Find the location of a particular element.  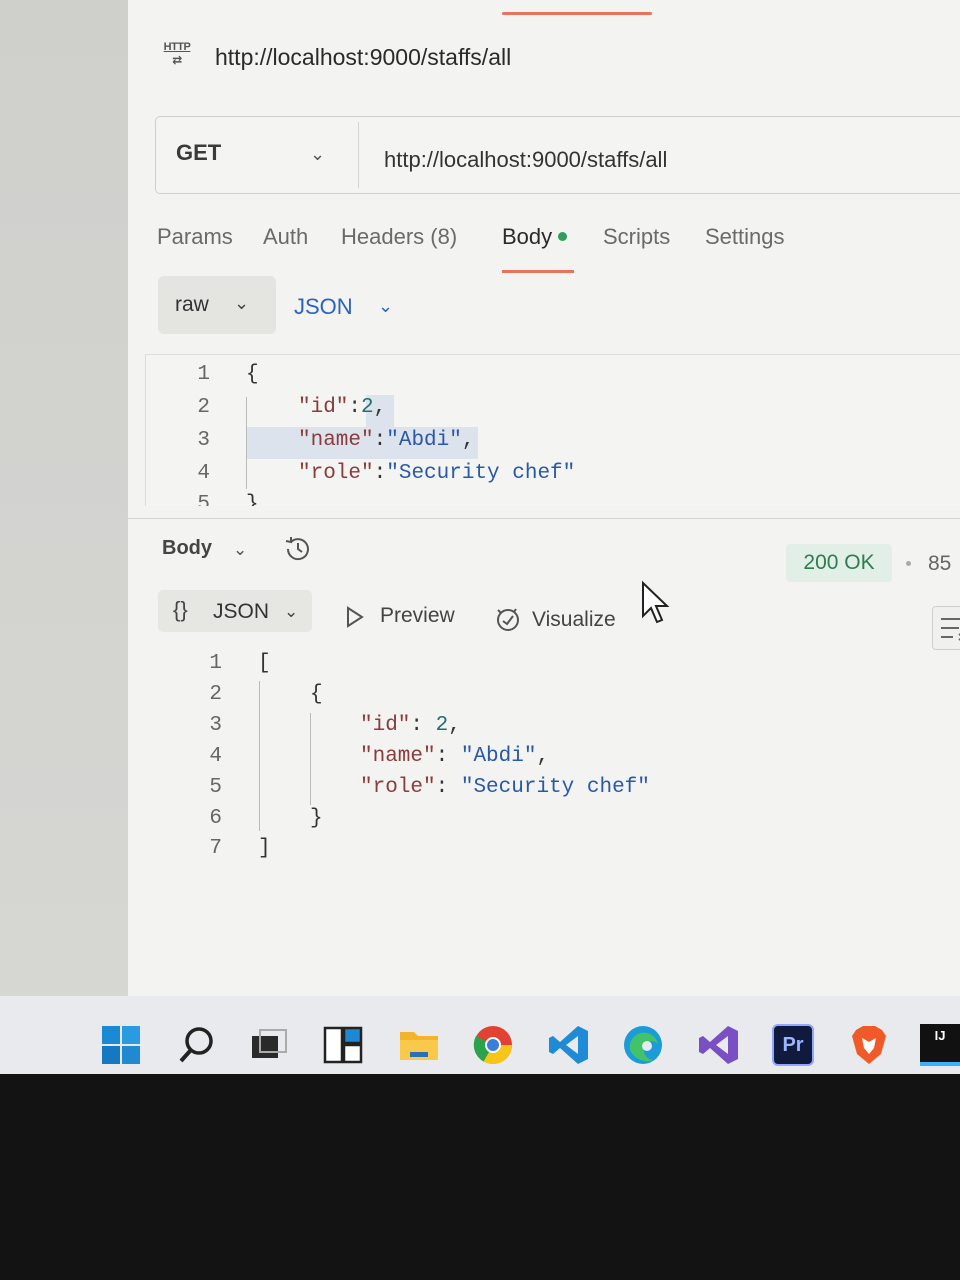

code-line: "role":"Security chef" is located at coordinates (437, 473).